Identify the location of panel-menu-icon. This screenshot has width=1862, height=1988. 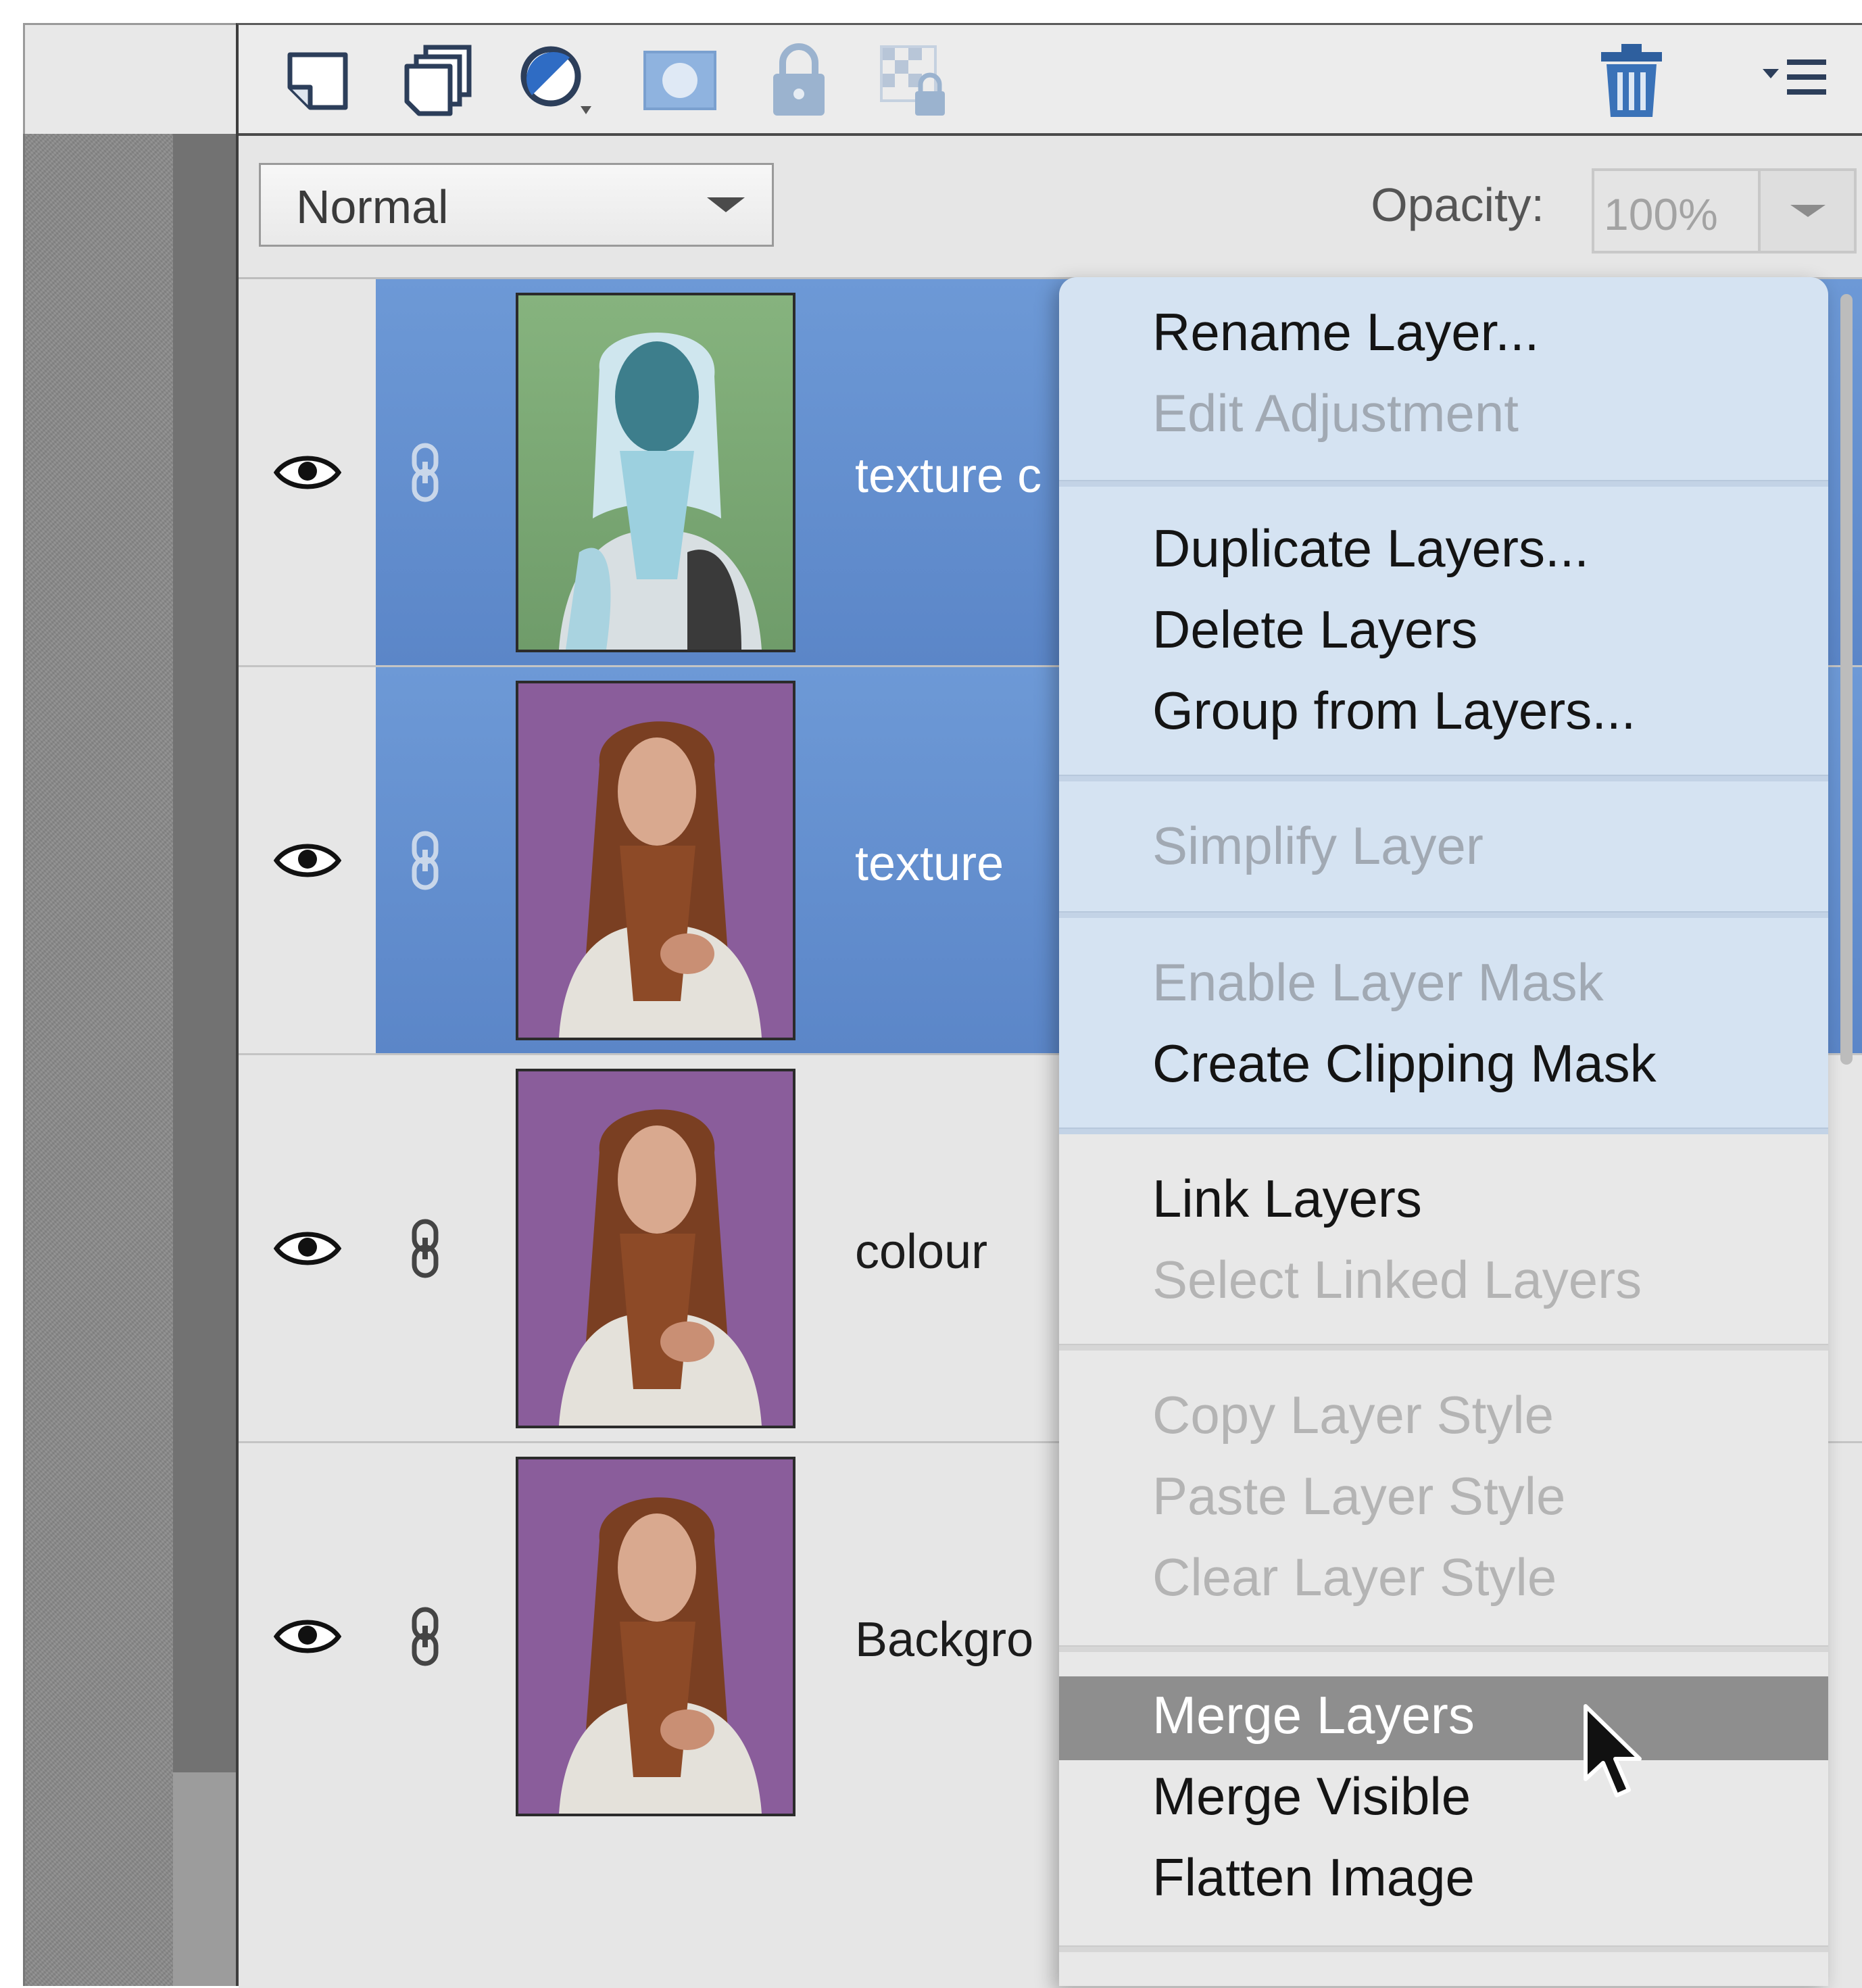
(1796, 80).